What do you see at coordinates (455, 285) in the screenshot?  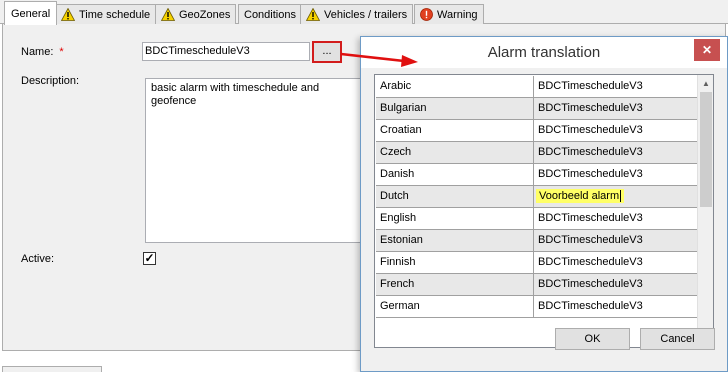 I see `language-cell: French` at bounding box center [455, 285].